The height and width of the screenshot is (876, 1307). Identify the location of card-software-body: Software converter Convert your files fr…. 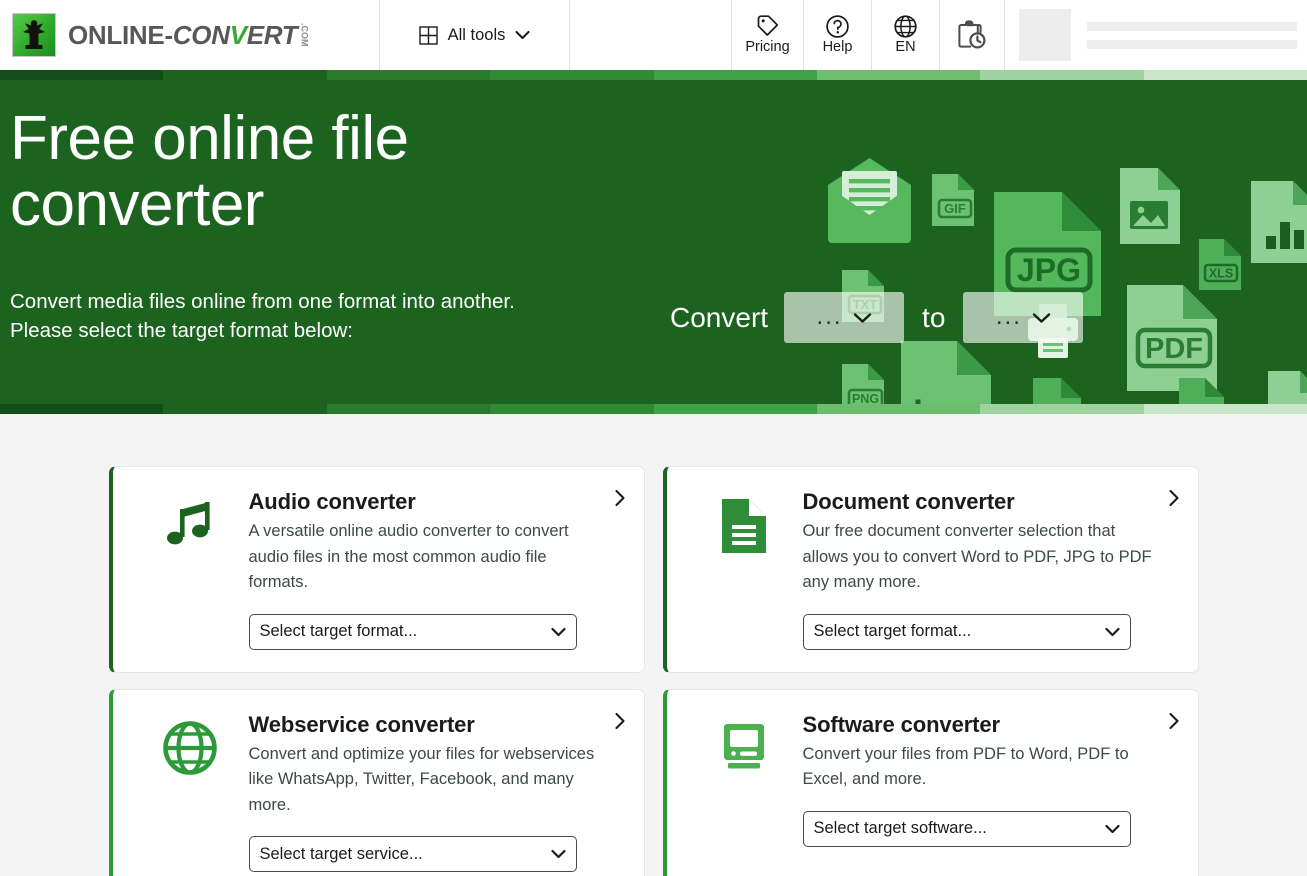
(988, 792).